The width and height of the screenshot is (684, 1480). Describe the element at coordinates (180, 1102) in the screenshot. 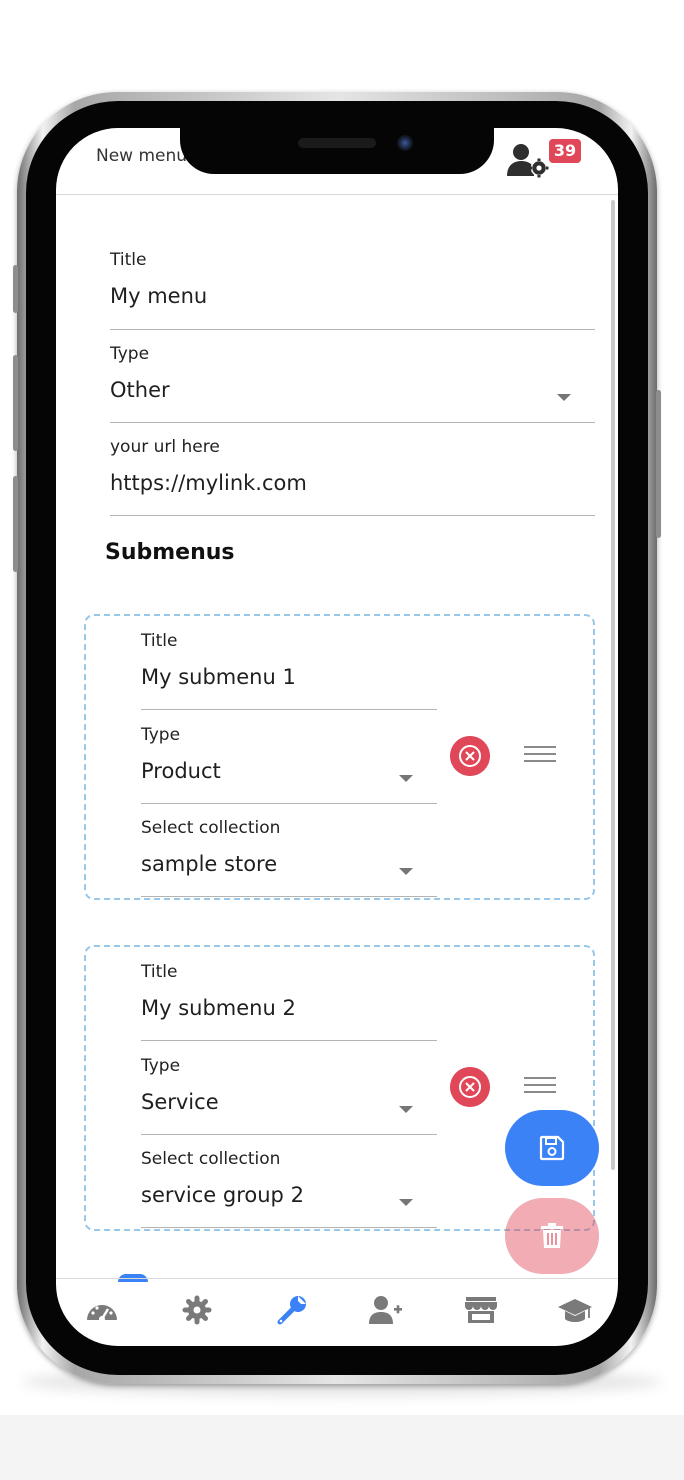

I see `field-value: Service` at that location.